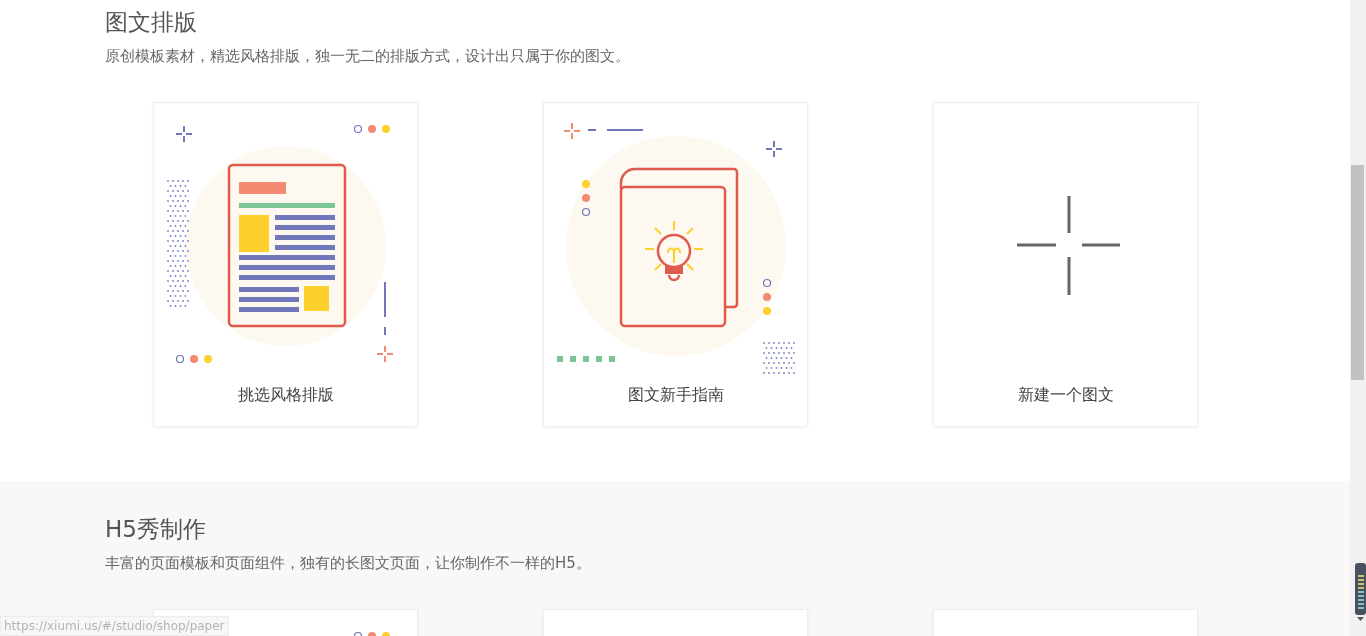 This screenshot has width=1366, height=636. Describe the element at coordinates (151, 22) in the screenshot. I see `section-title: 图文排版` at that location.